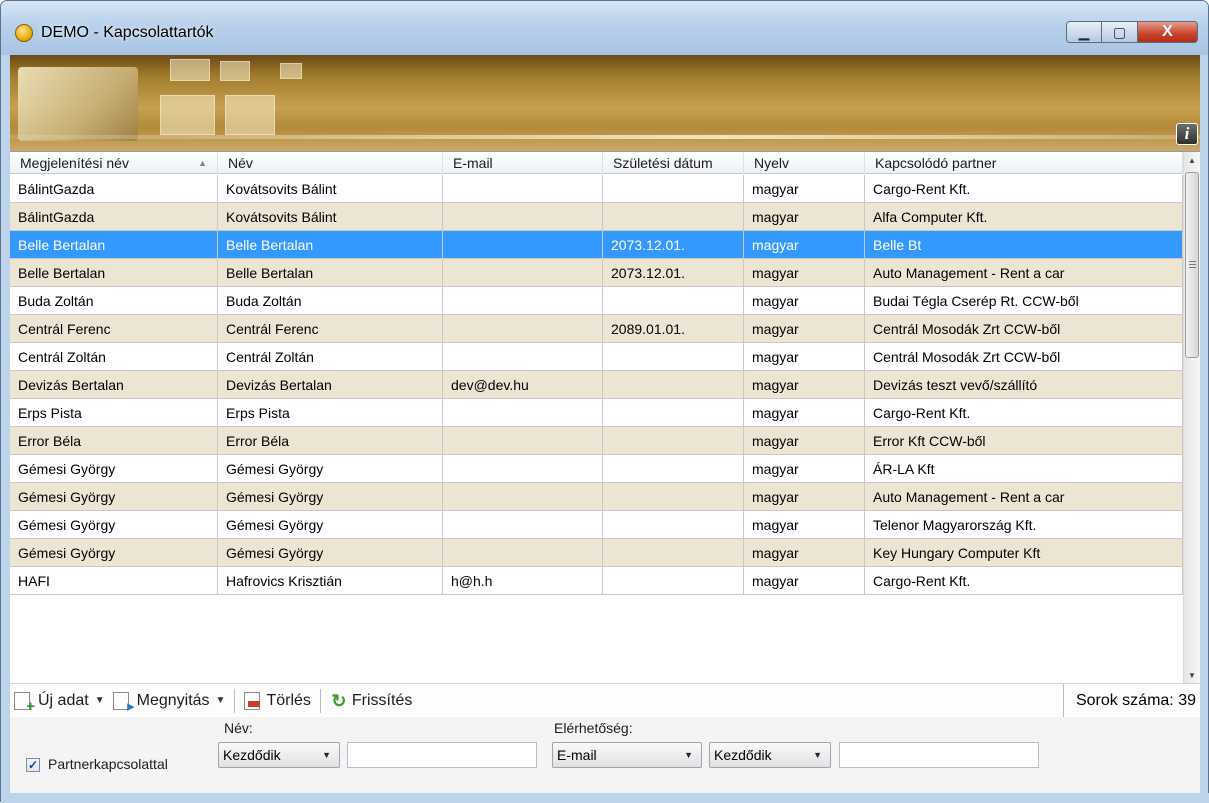 Image resolution: width=1209 pixels, height=803 pixels. Describe the element at coordinates (936, 163) in the screenshot. I see `column-header-label: Kapcsolódó partner` at that location.